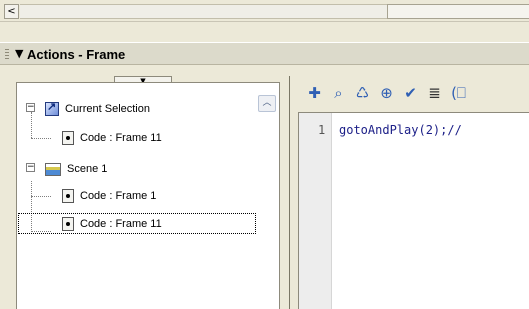 This screenshot has height=309, width=529. I want to click on check-syntax-icon: ✔, so click(410, 93).